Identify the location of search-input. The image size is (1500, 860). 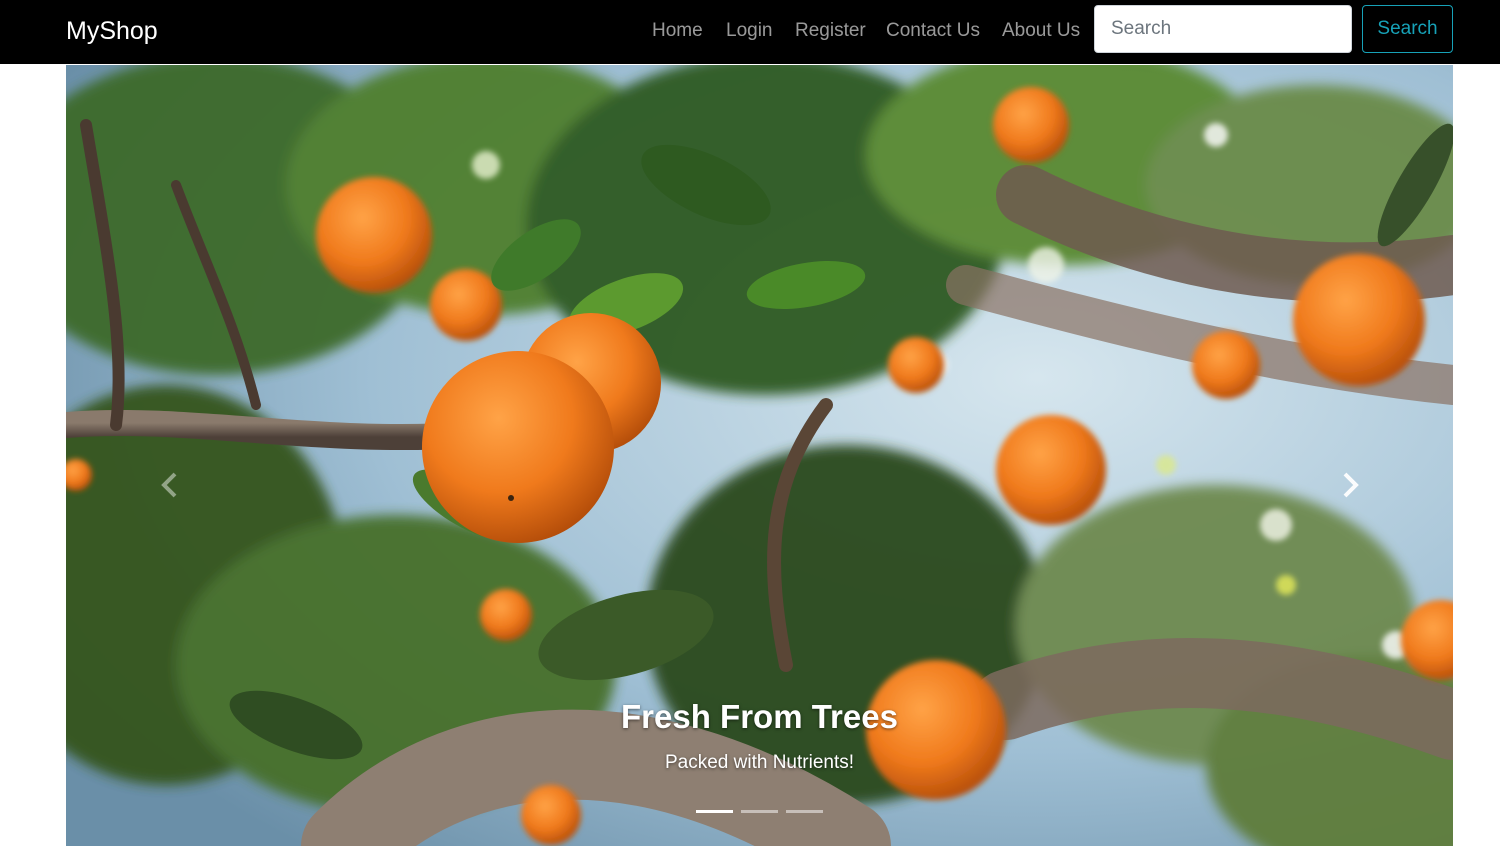
(1223, 29).